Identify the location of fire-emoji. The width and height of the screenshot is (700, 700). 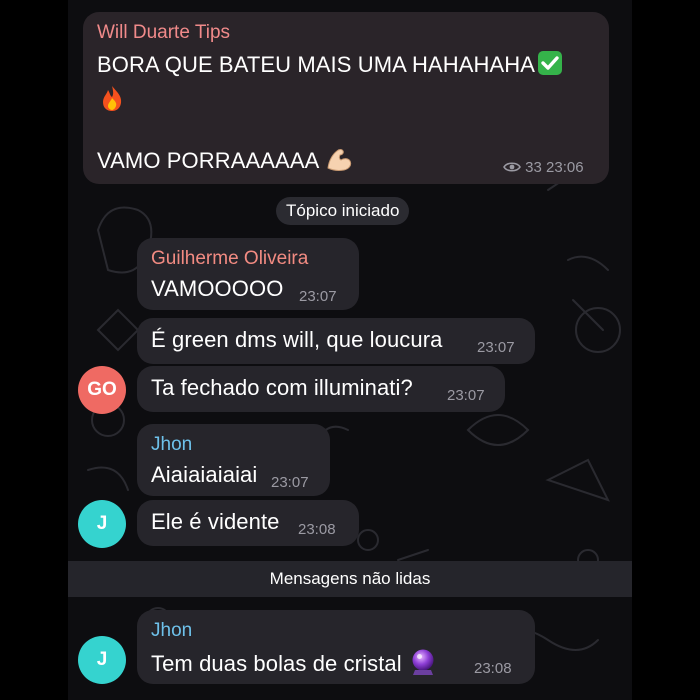
(112, 100).